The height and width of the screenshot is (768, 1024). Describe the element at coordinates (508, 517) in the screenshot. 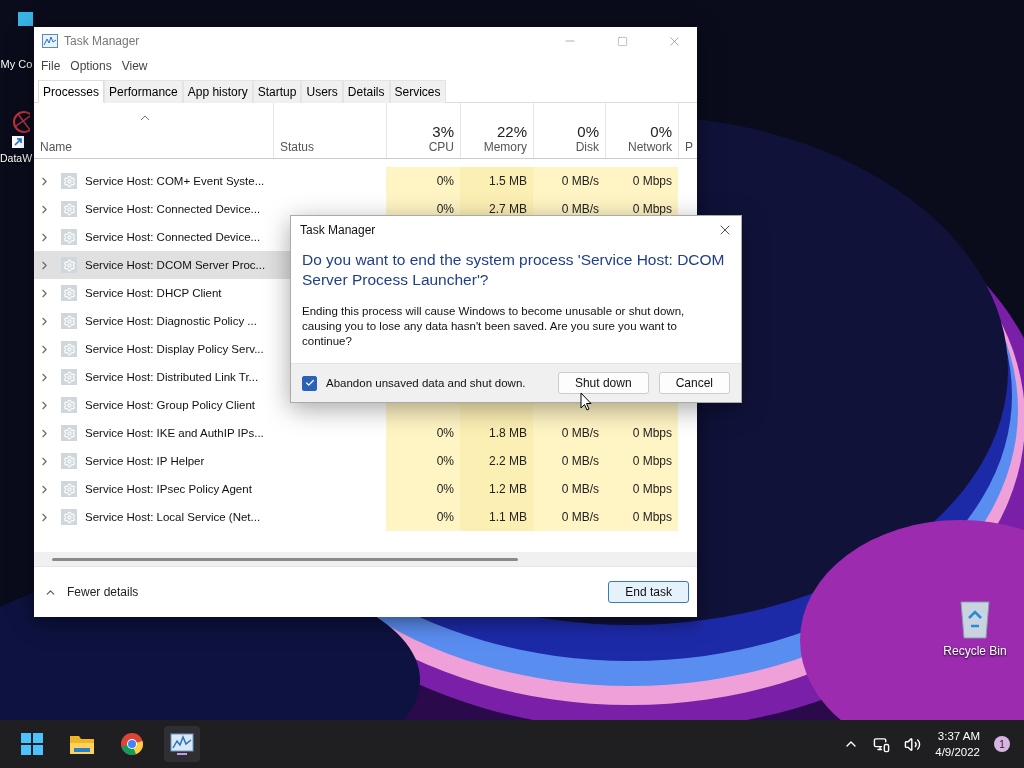

I see `table-cell: 1.1 MB` at that location.